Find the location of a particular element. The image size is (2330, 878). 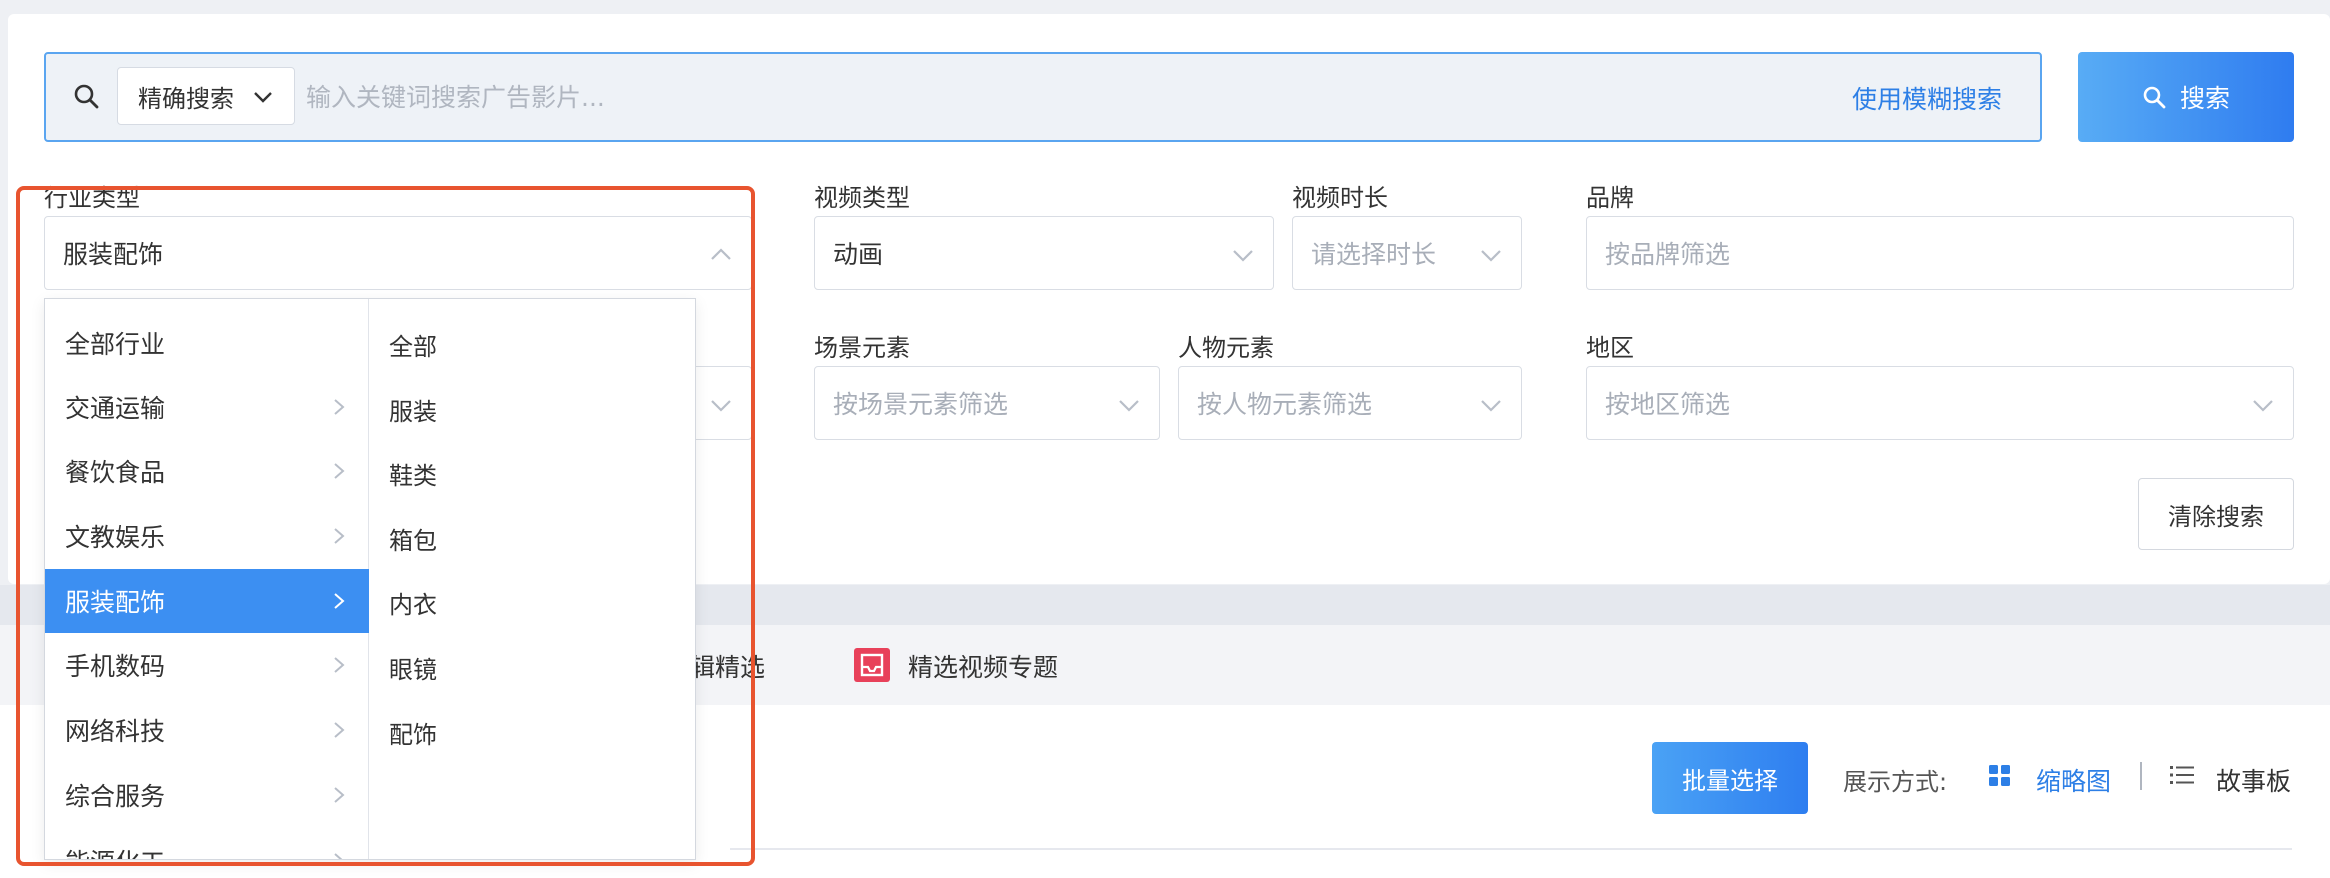

duration-select: 请选择时长 is located at coordinates (1407, 253).